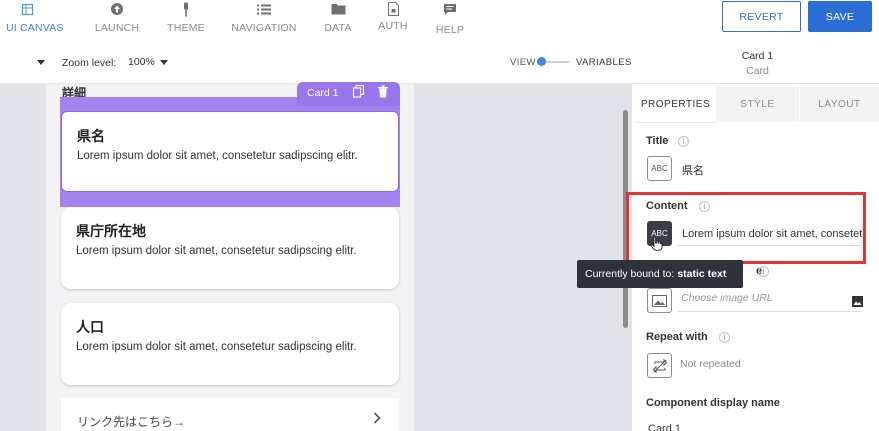 The image size is (879, 431). What do you see at coordinates (761, 16) in the screenshot?
I see `revert-button: REVERT` at bounding box center [761, 16].